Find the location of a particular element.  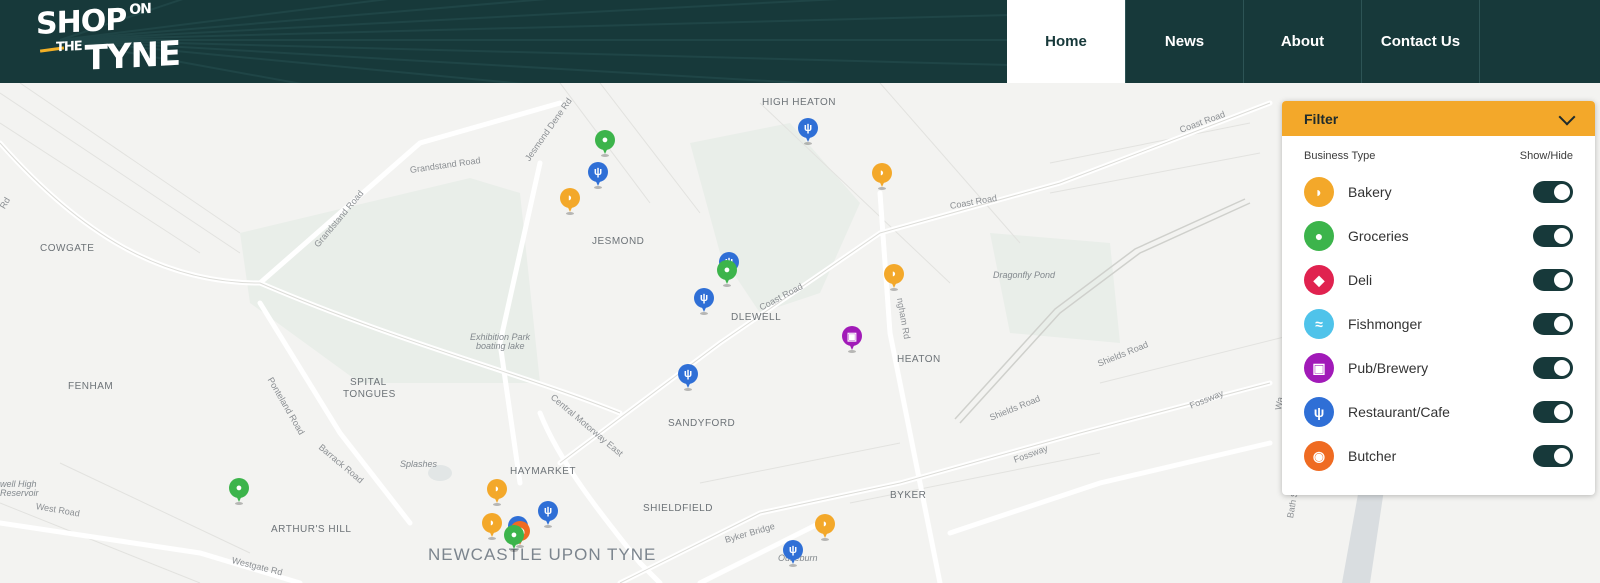

toggle-deli is located at coordinates (1553, 280).